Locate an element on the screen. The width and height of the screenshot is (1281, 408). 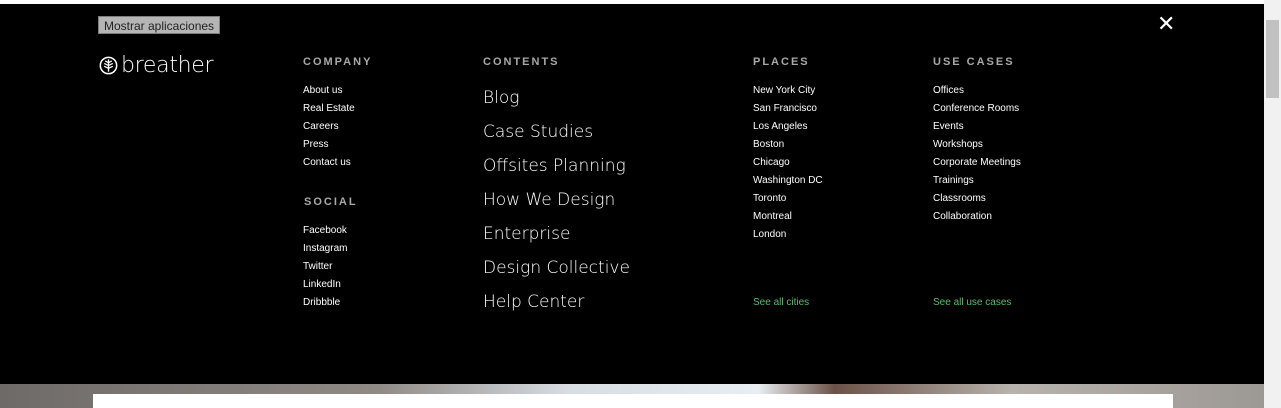
place-link: Chicago is located at coordinates (788, 165).